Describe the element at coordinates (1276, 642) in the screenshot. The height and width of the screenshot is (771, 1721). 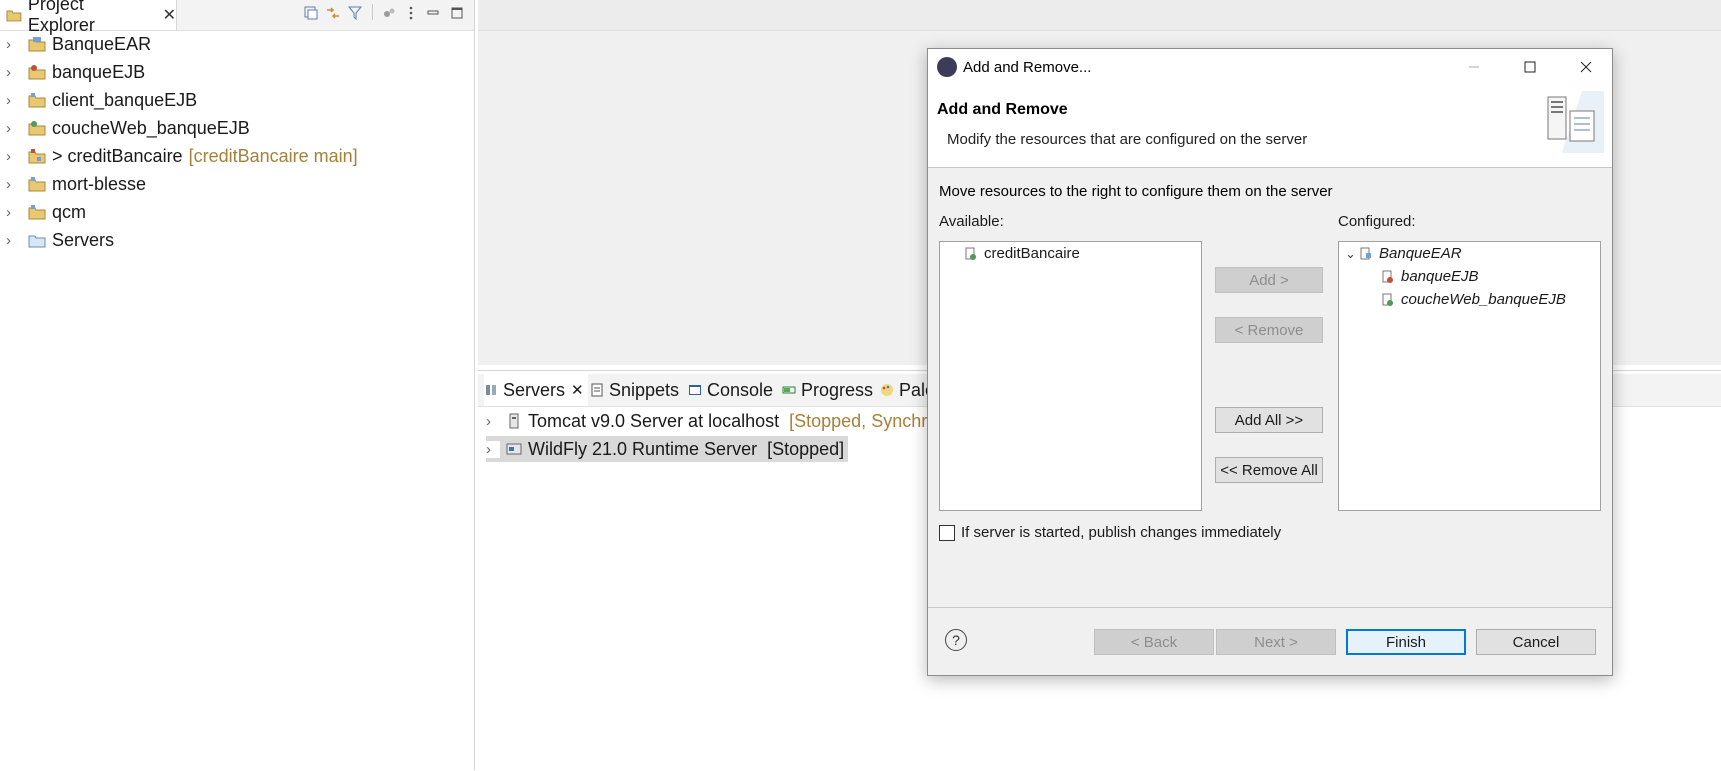
I see `next-button: Next >` at that location.